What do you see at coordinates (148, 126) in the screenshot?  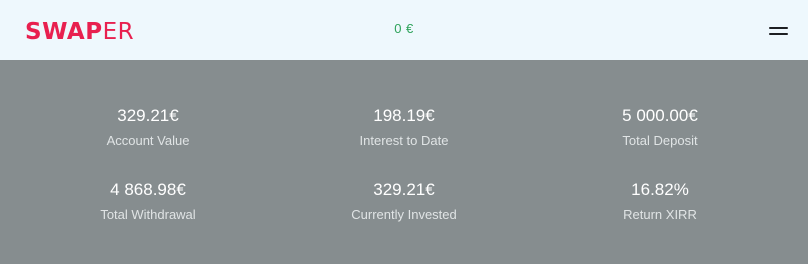 I see `stat-account-value: 329.21€ Account Value` at bounding box center [148, 126].